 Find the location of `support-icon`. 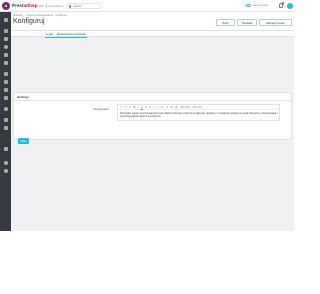

support-icon is located at coordinates (5, 55).